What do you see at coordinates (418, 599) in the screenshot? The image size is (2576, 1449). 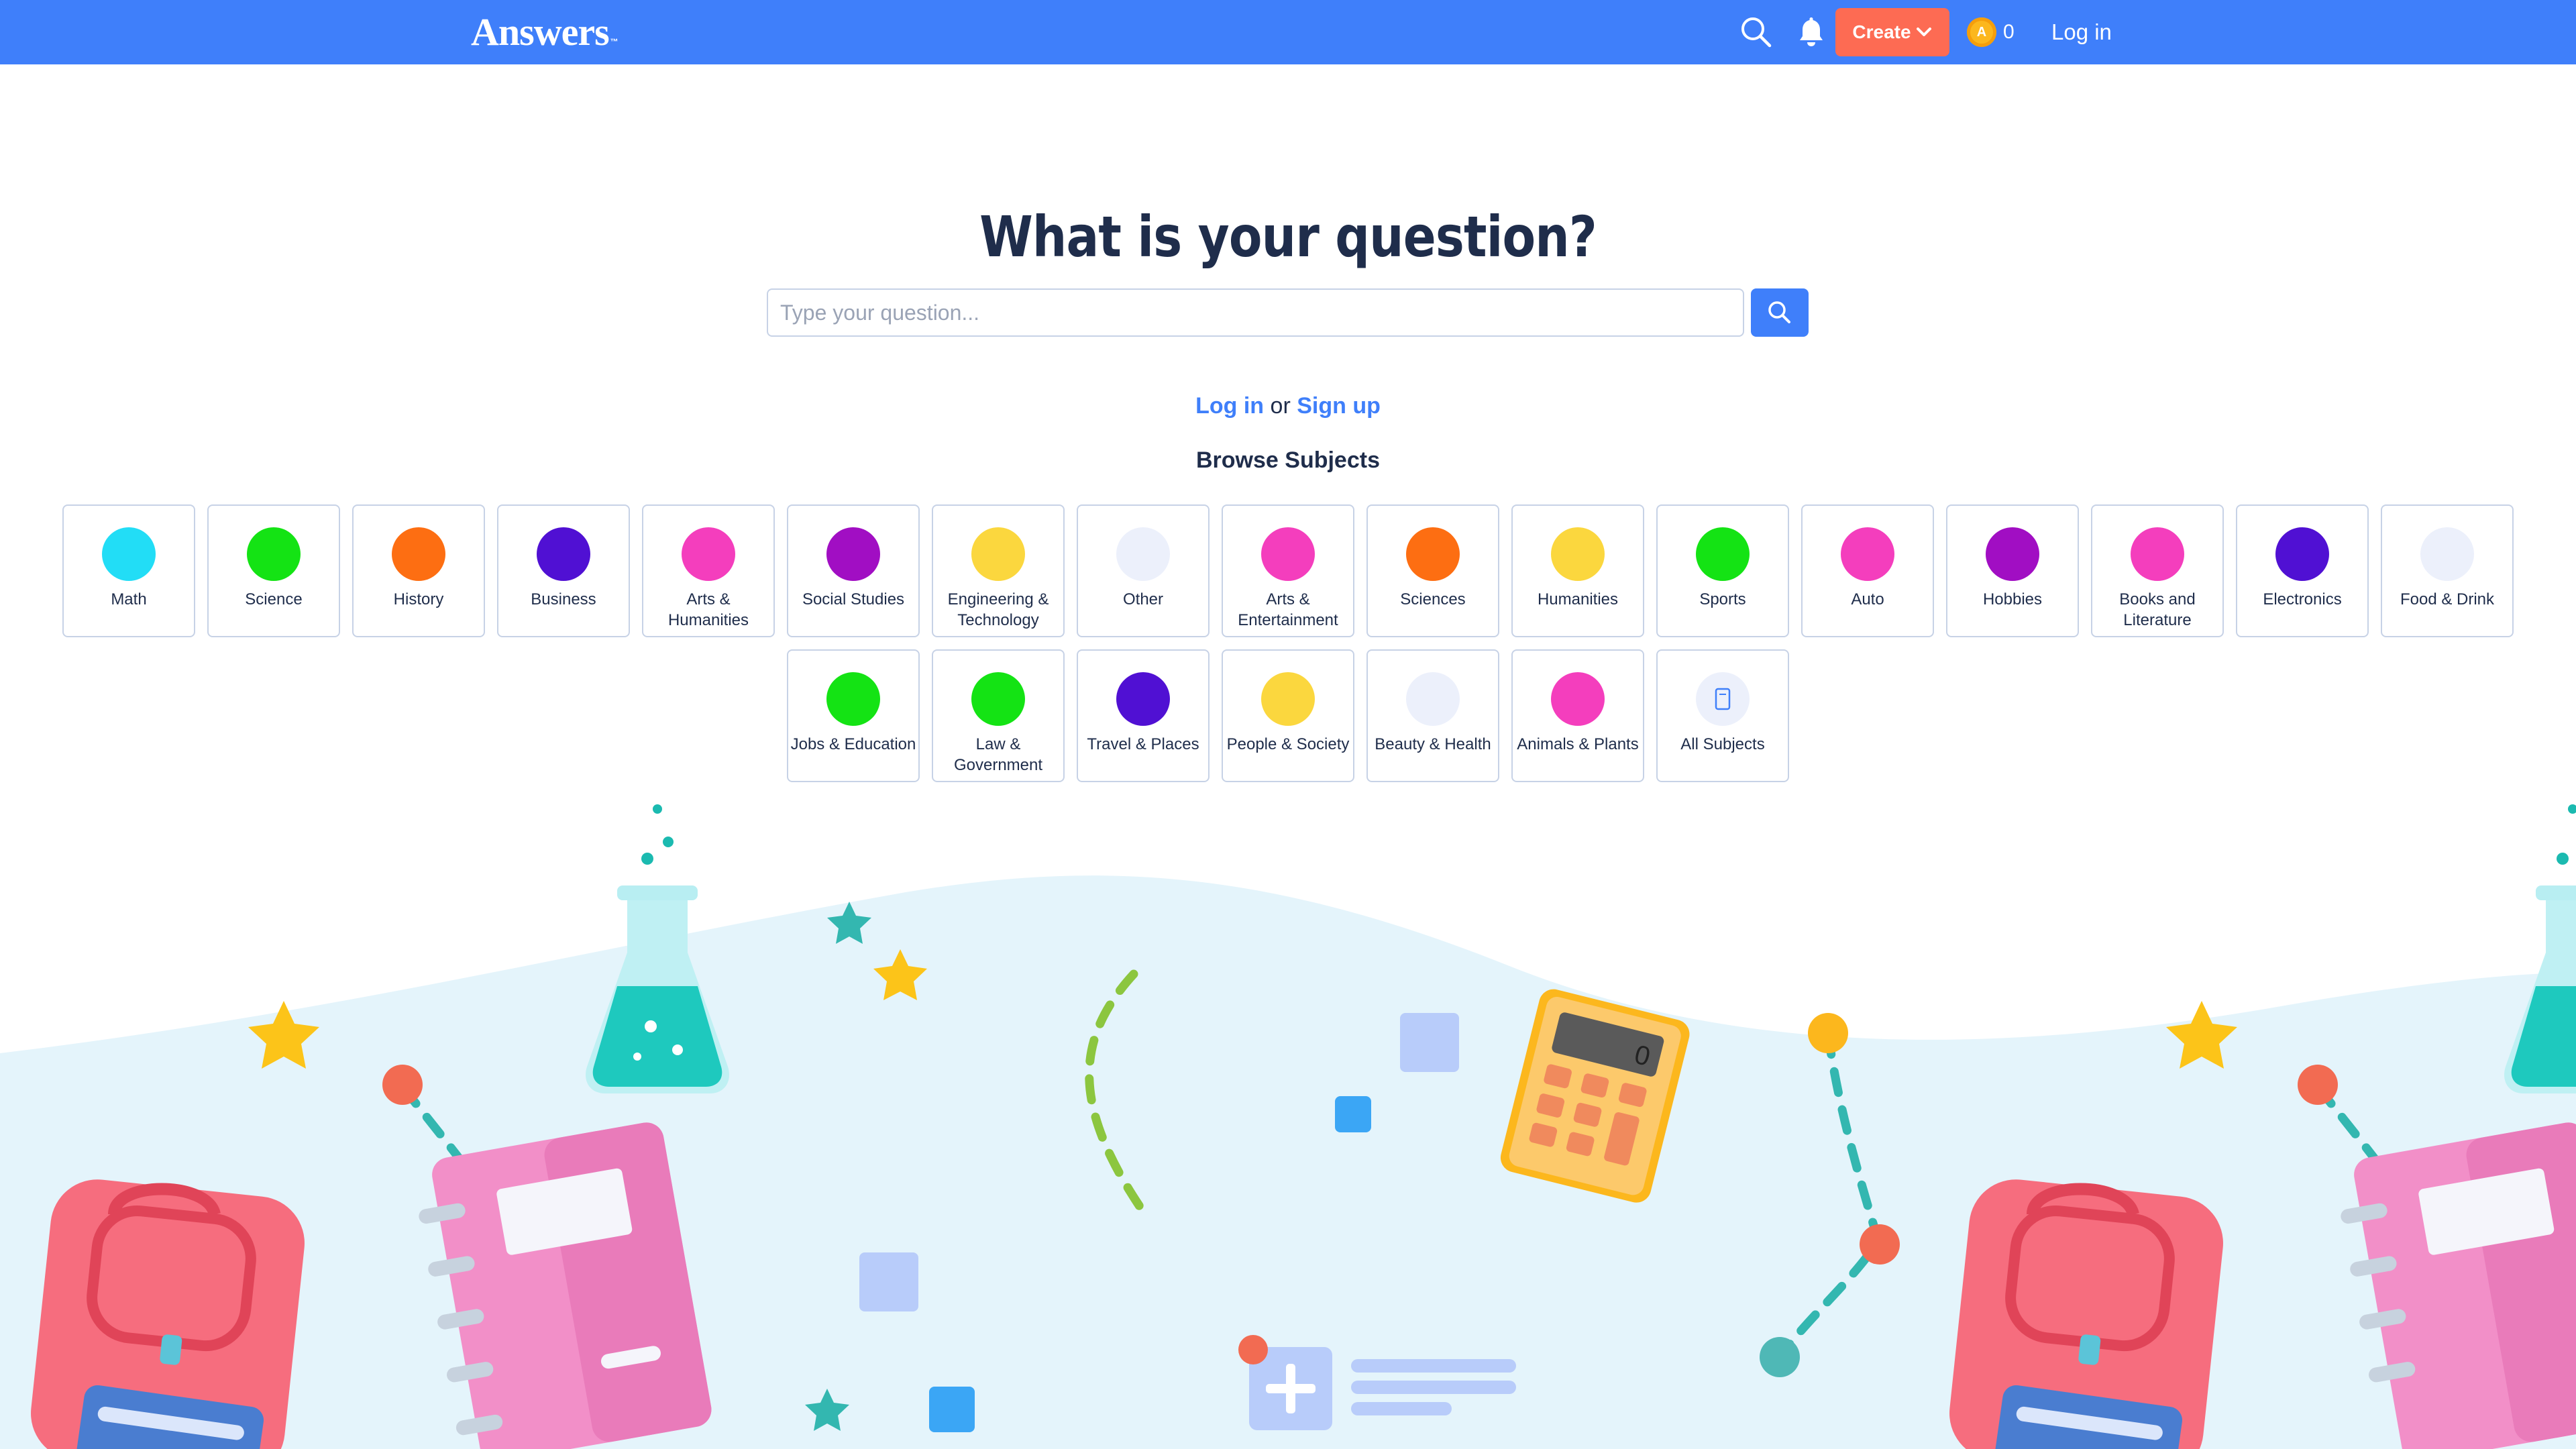 I see `subject-label: History` at bounding box center [418, 599].